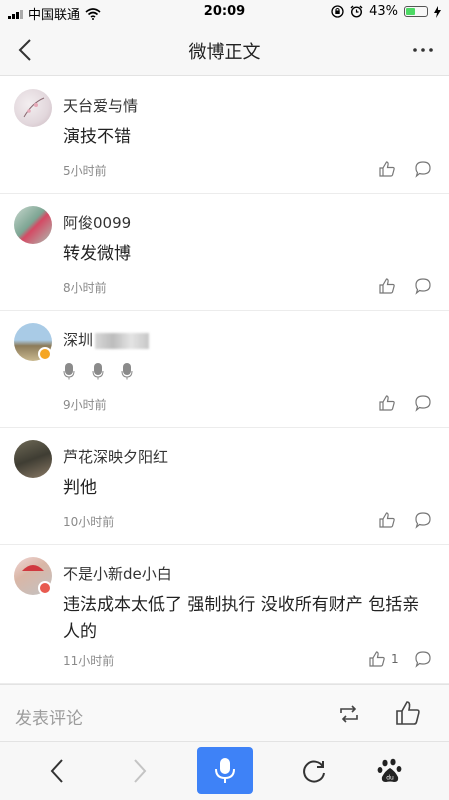 Image resolution: width=449 pixels, height=800 pixels. I want to click on battery-icon, so click(416, 11).